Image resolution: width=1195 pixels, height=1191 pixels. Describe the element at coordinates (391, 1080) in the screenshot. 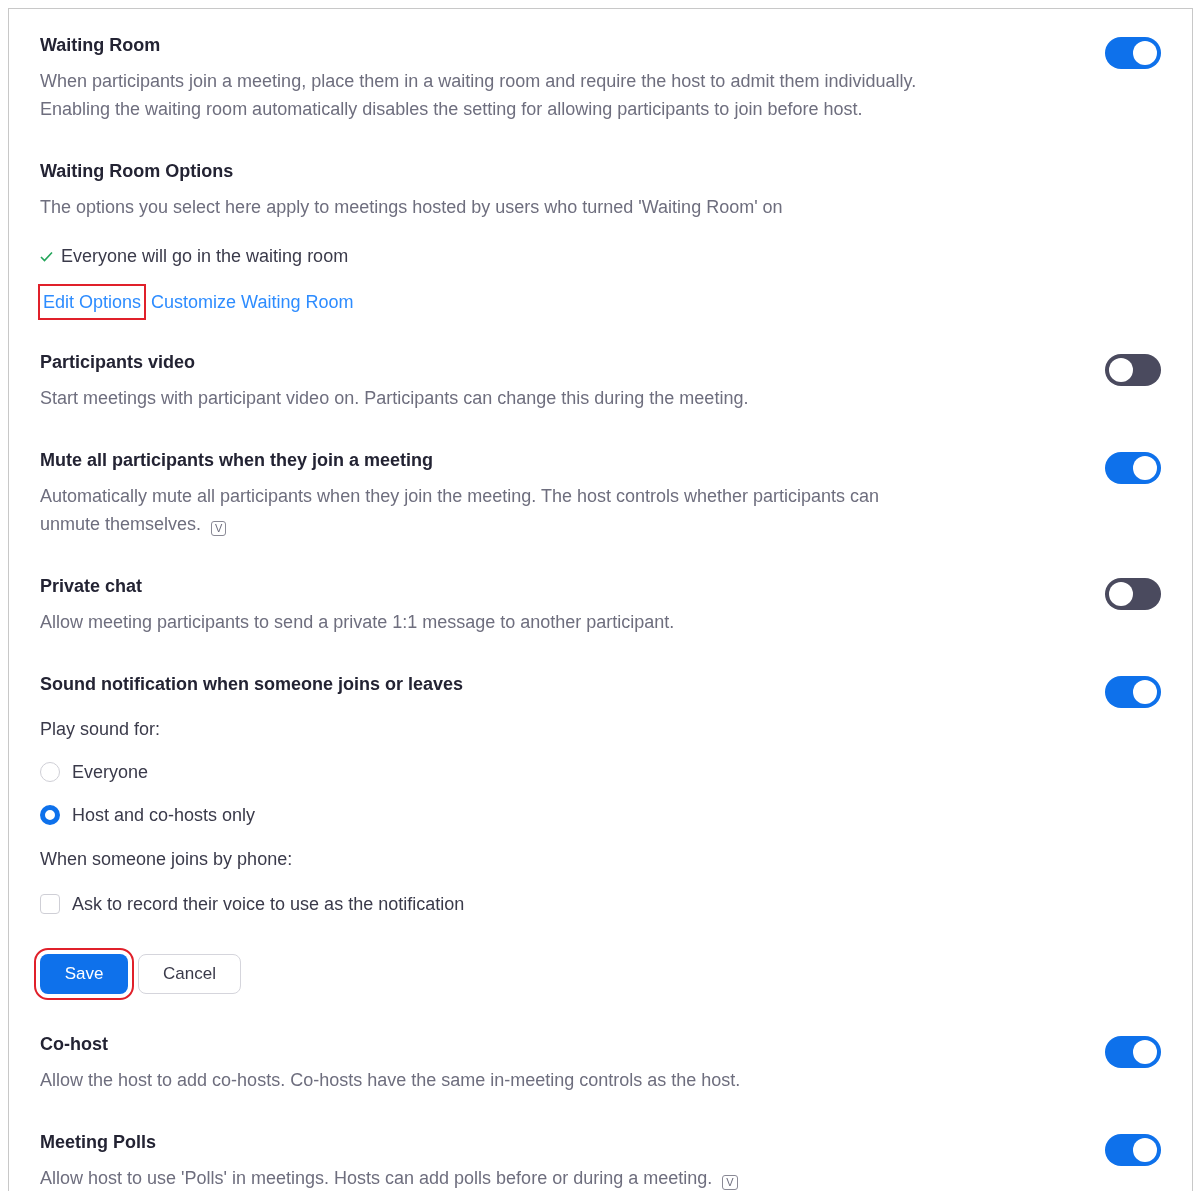

I see `setting-description: Allow the host to add co-hosts. Co-hosts have the same in-meeting controls as the host.` at that location.